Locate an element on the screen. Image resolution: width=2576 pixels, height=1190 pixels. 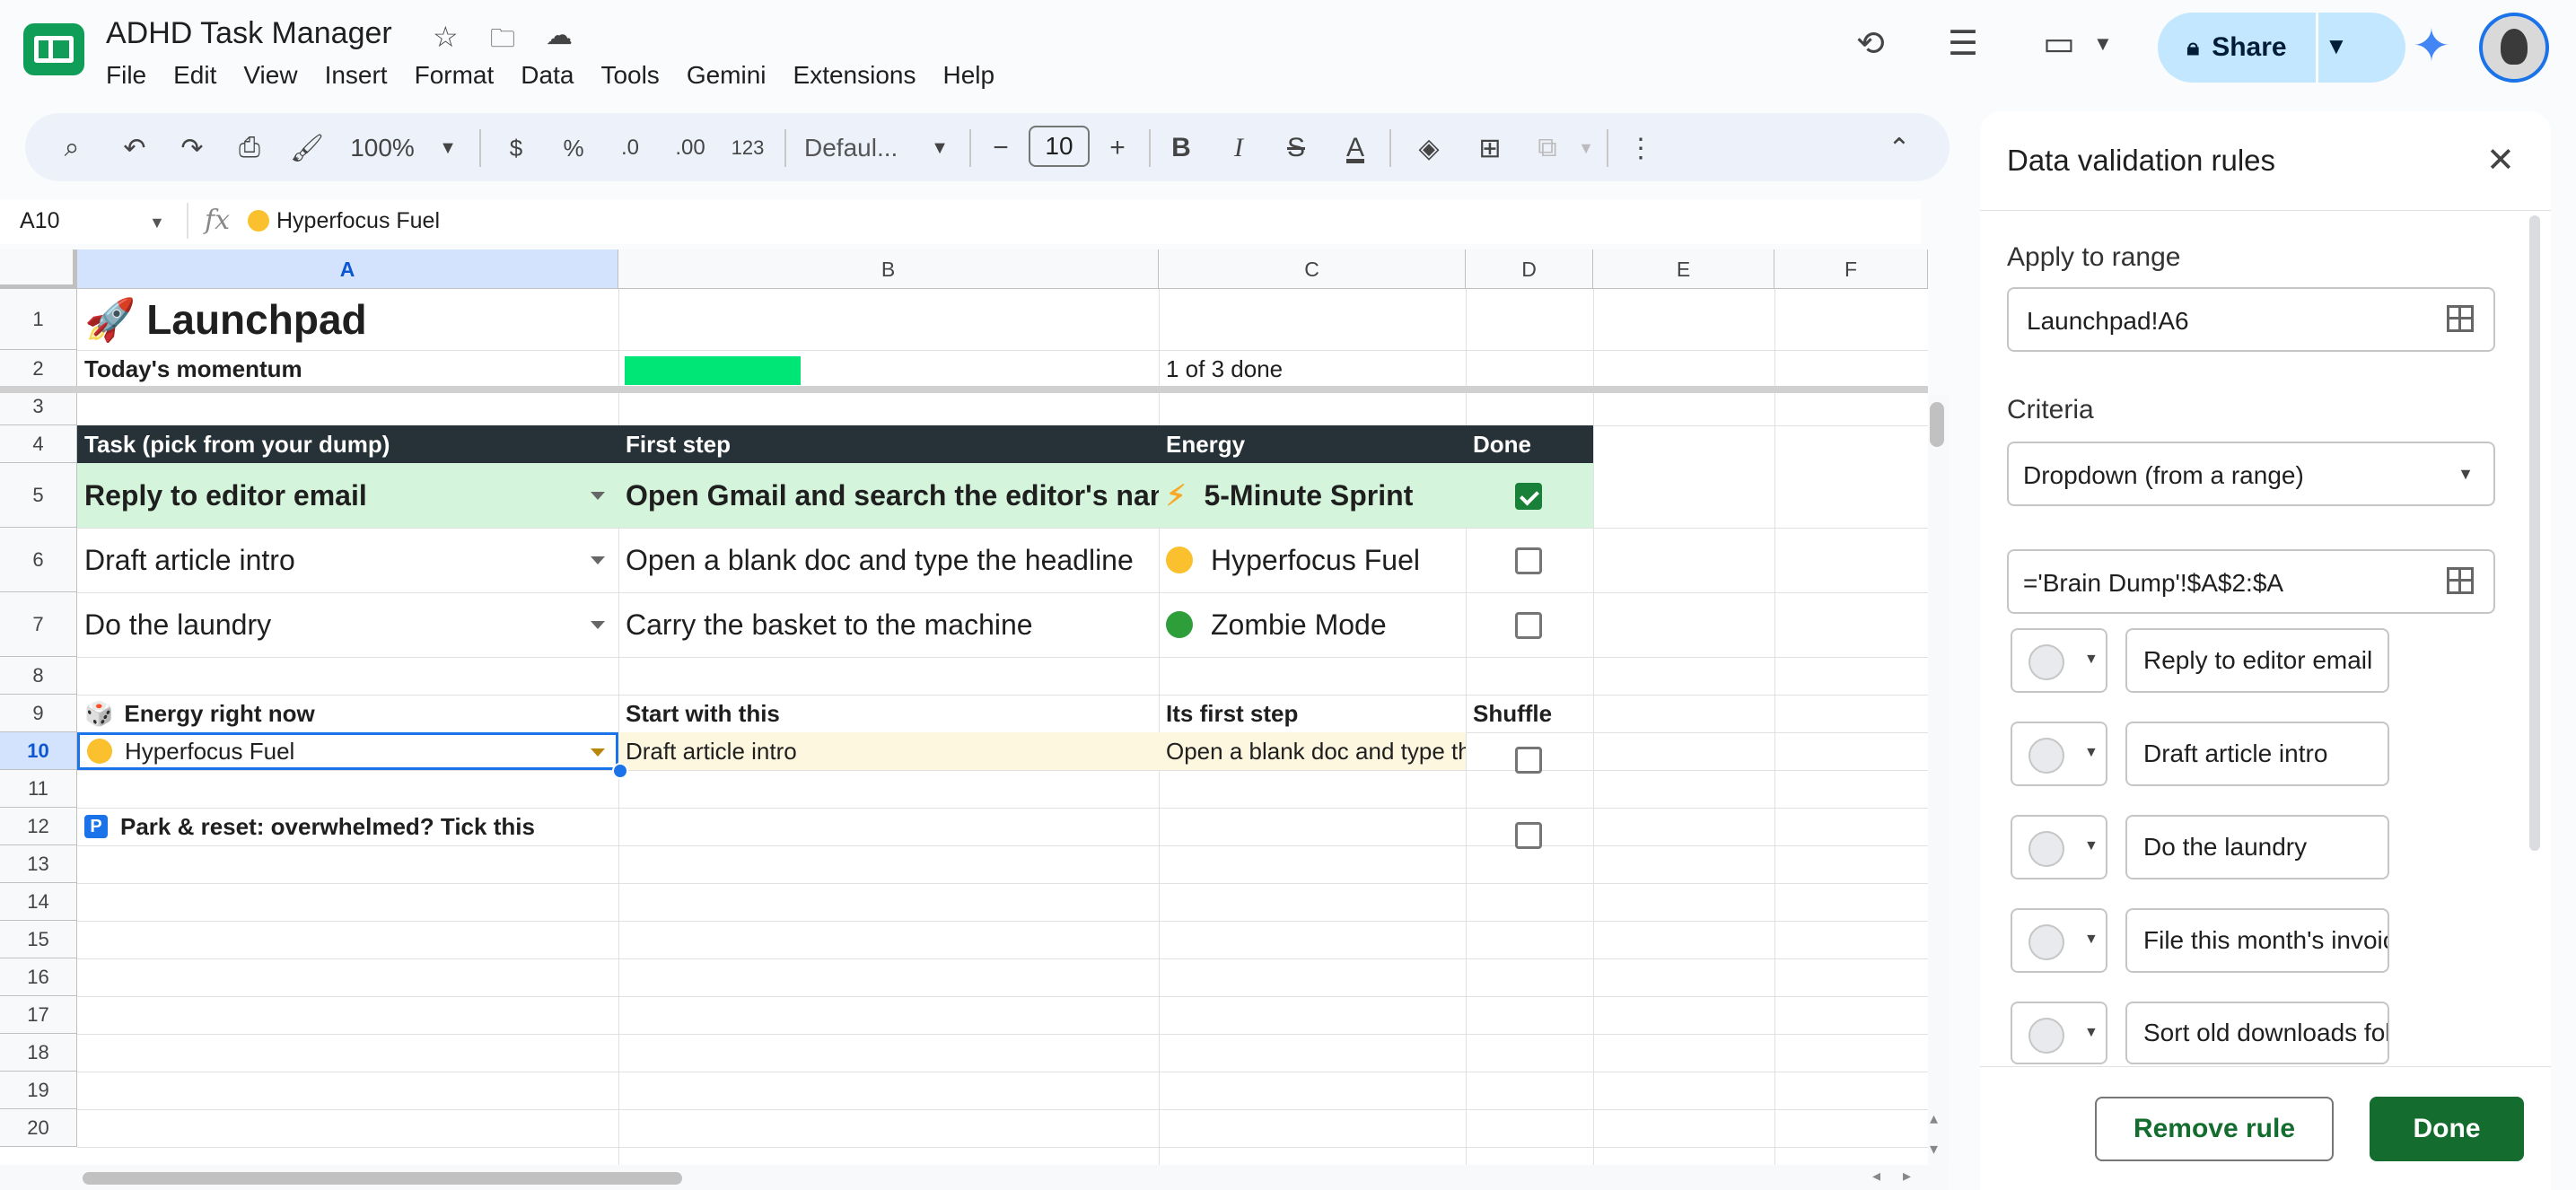
energy-cell: Zombie Mode is located at coordinates (1312, 625).